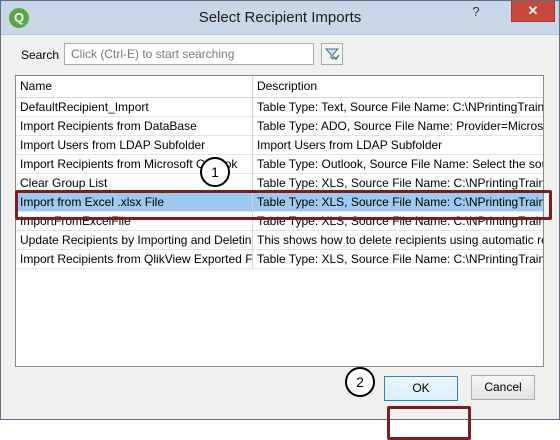  I want to click on search-label: Search, so click(40, 55).